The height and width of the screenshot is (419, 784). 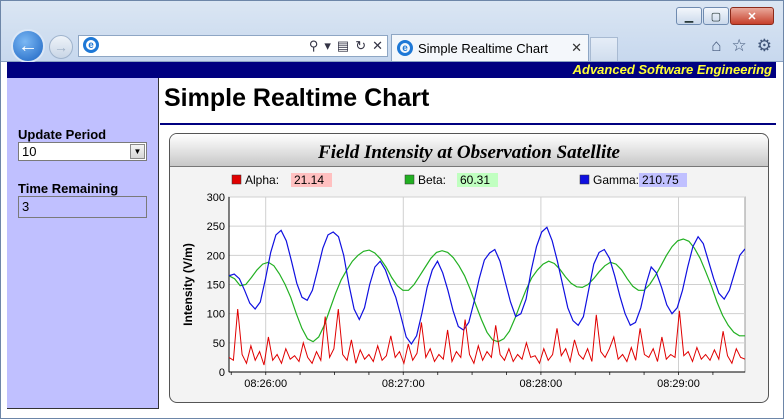 What do you see at coordinates (689, 16) in the screenshot?
I see `minimize-icon: ▁` at bounding box center [689, 16].